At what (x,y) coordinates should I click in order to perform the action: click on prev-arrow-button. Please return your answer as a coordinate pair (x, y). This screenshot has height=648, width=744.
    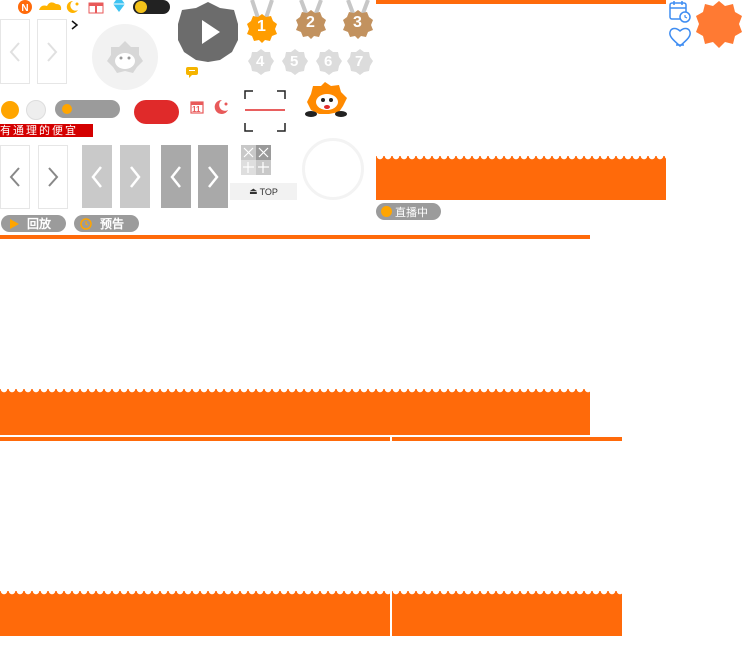
    Looking at the image, I should click on (15, 51).